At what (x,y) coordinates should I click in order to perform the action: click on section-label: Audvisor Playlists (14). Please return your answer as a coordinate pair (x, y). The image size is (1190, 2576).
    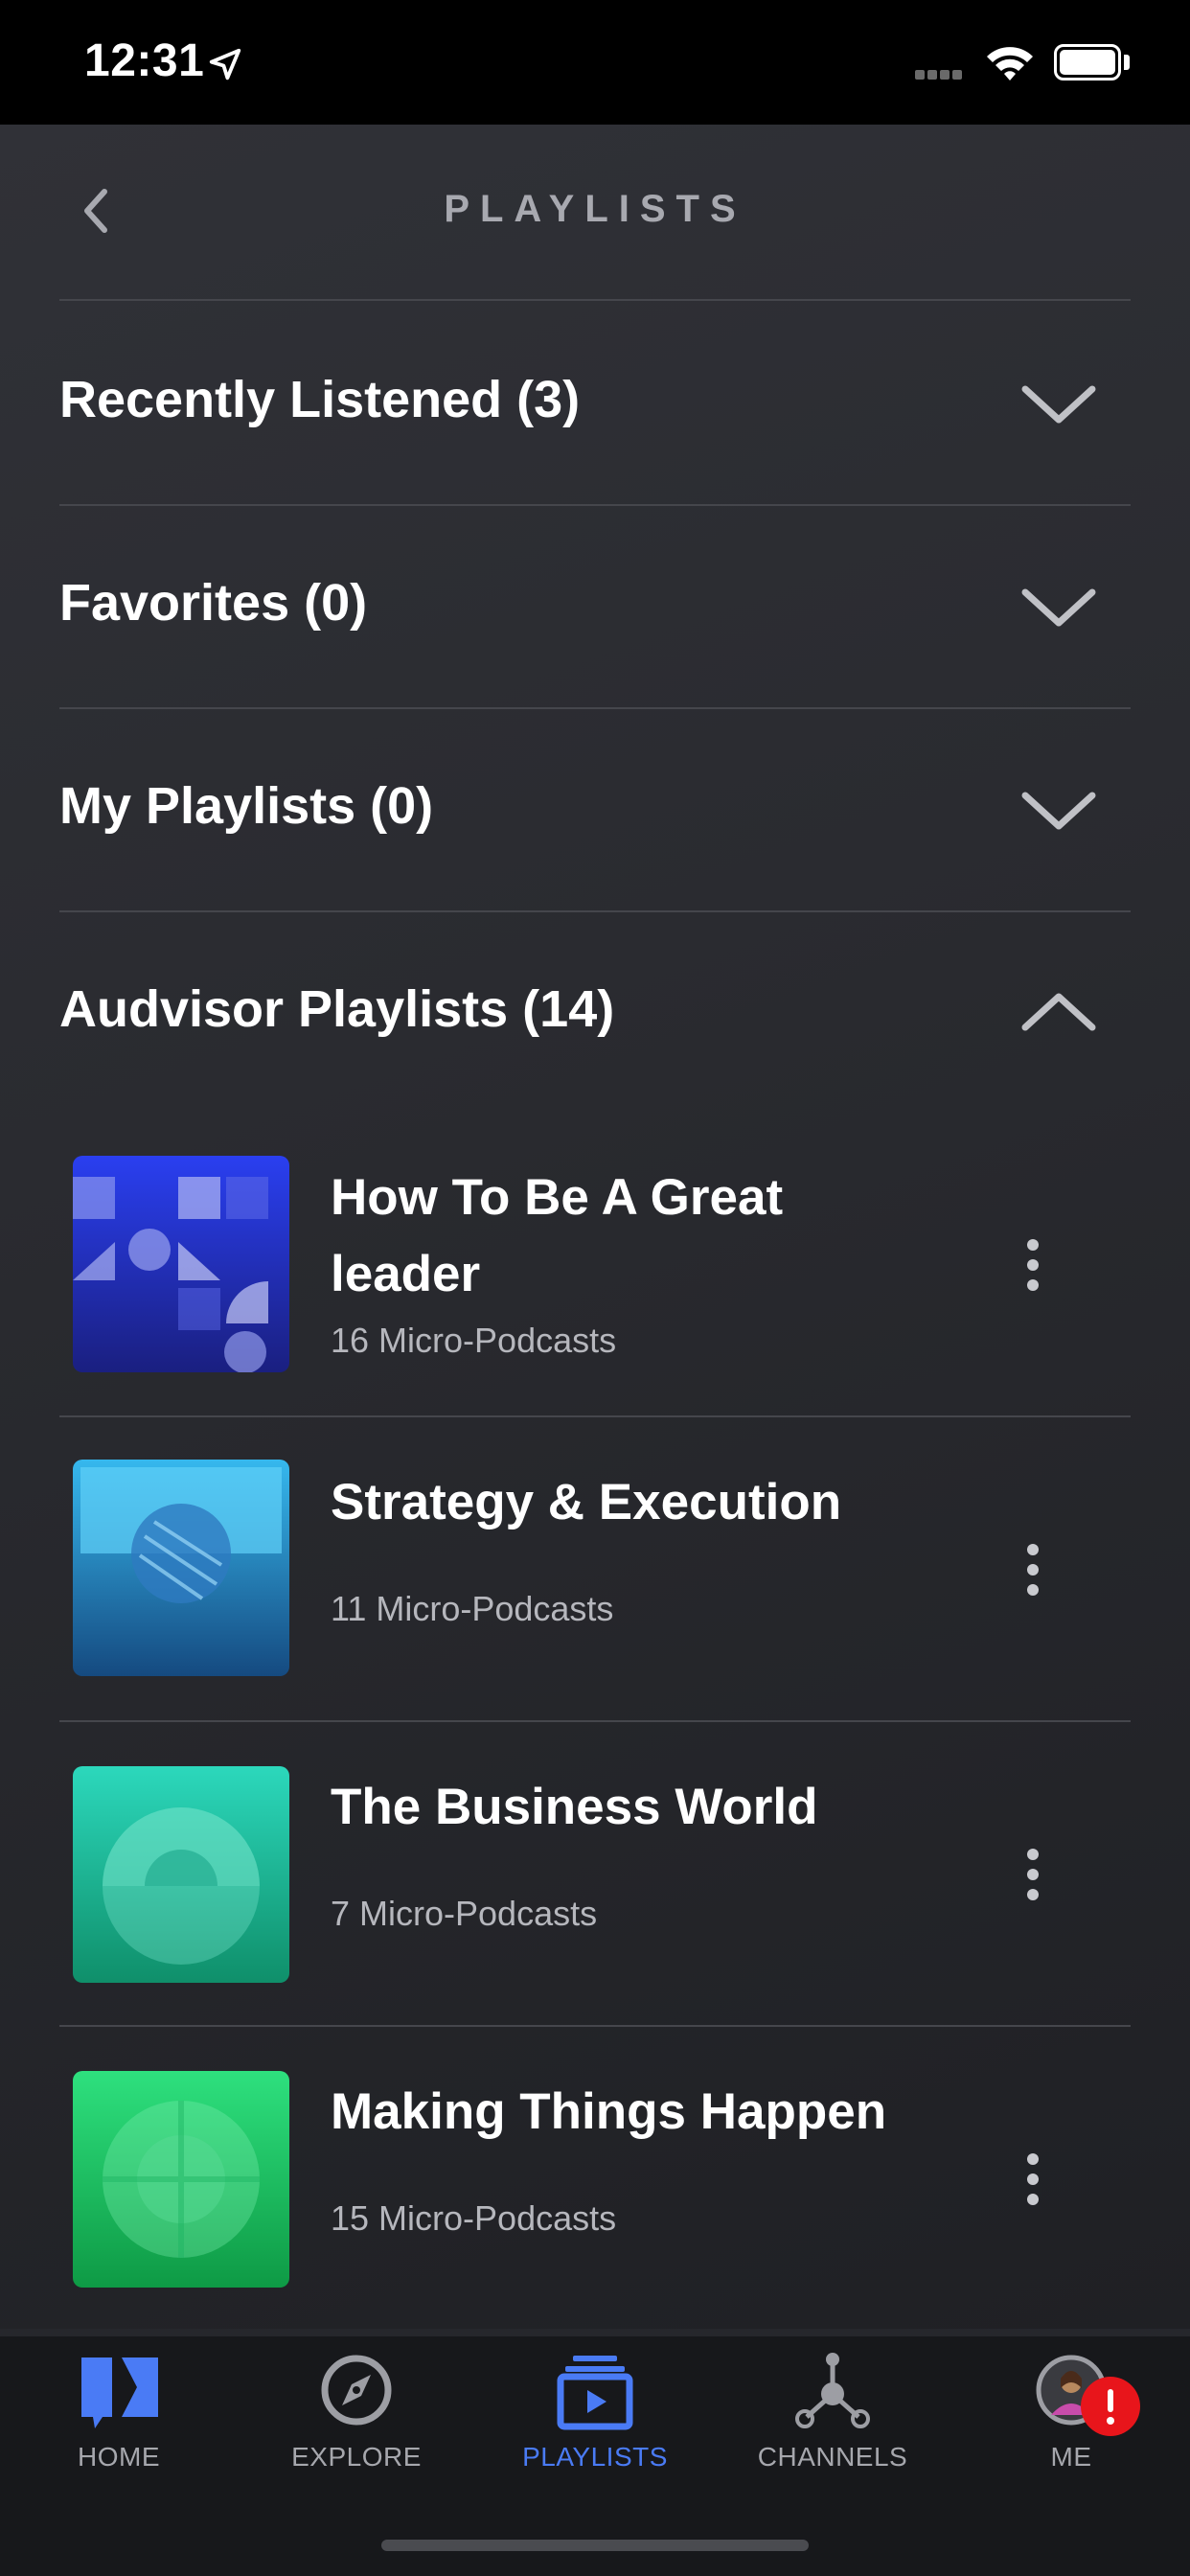
    Looking at the image, I should click on (337, 1009).